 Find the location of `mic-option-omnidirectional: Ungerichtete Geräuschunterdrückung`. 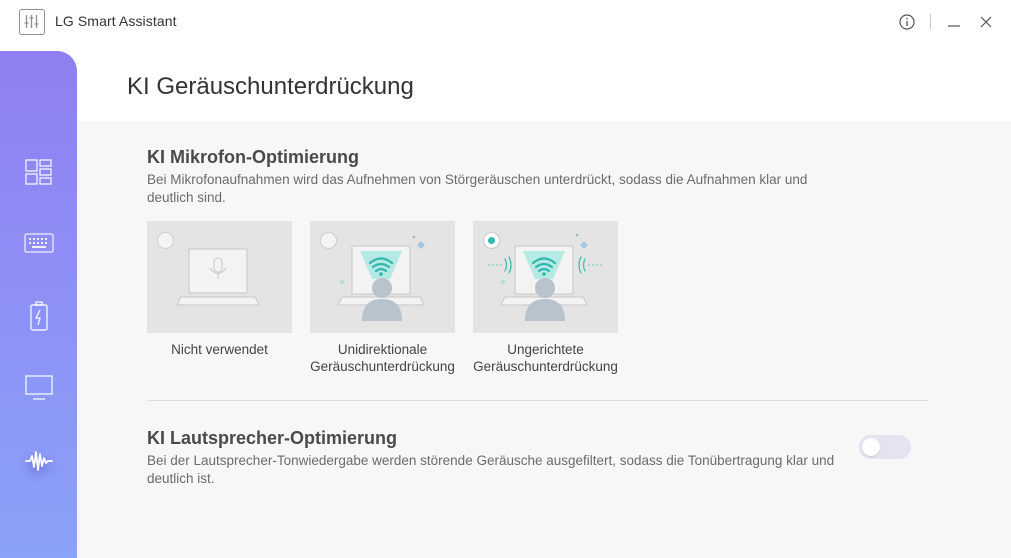

mic-option-omnidirectional: Ungerichtete Geräuschunterdrückung is located at coordinates (545, 298).